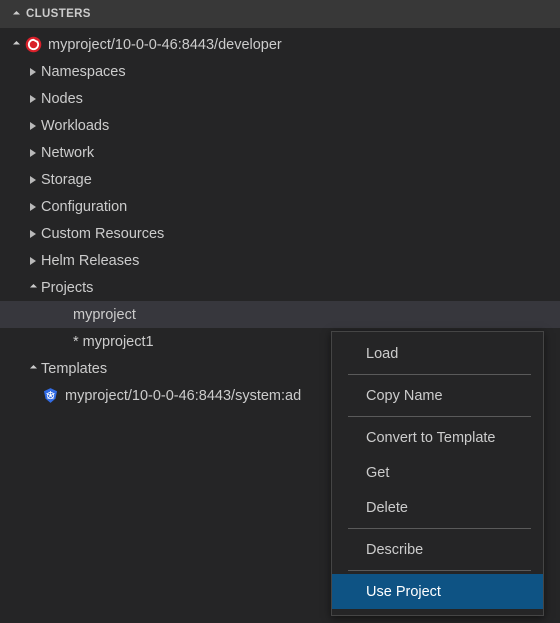  What do you see at coordinates (280, 98) in the screenshot?
I see `tree-row: Nodes` at bounding box center [280, 98].